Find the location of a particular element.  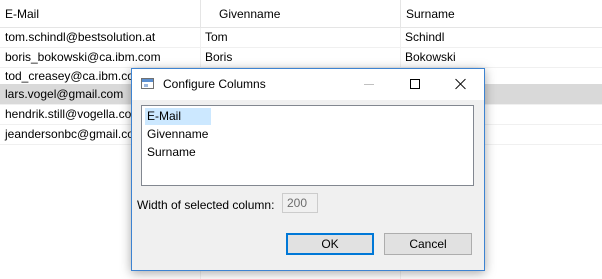

dialog-titlebar: Configure Columns is located at coordinates (308, 84).